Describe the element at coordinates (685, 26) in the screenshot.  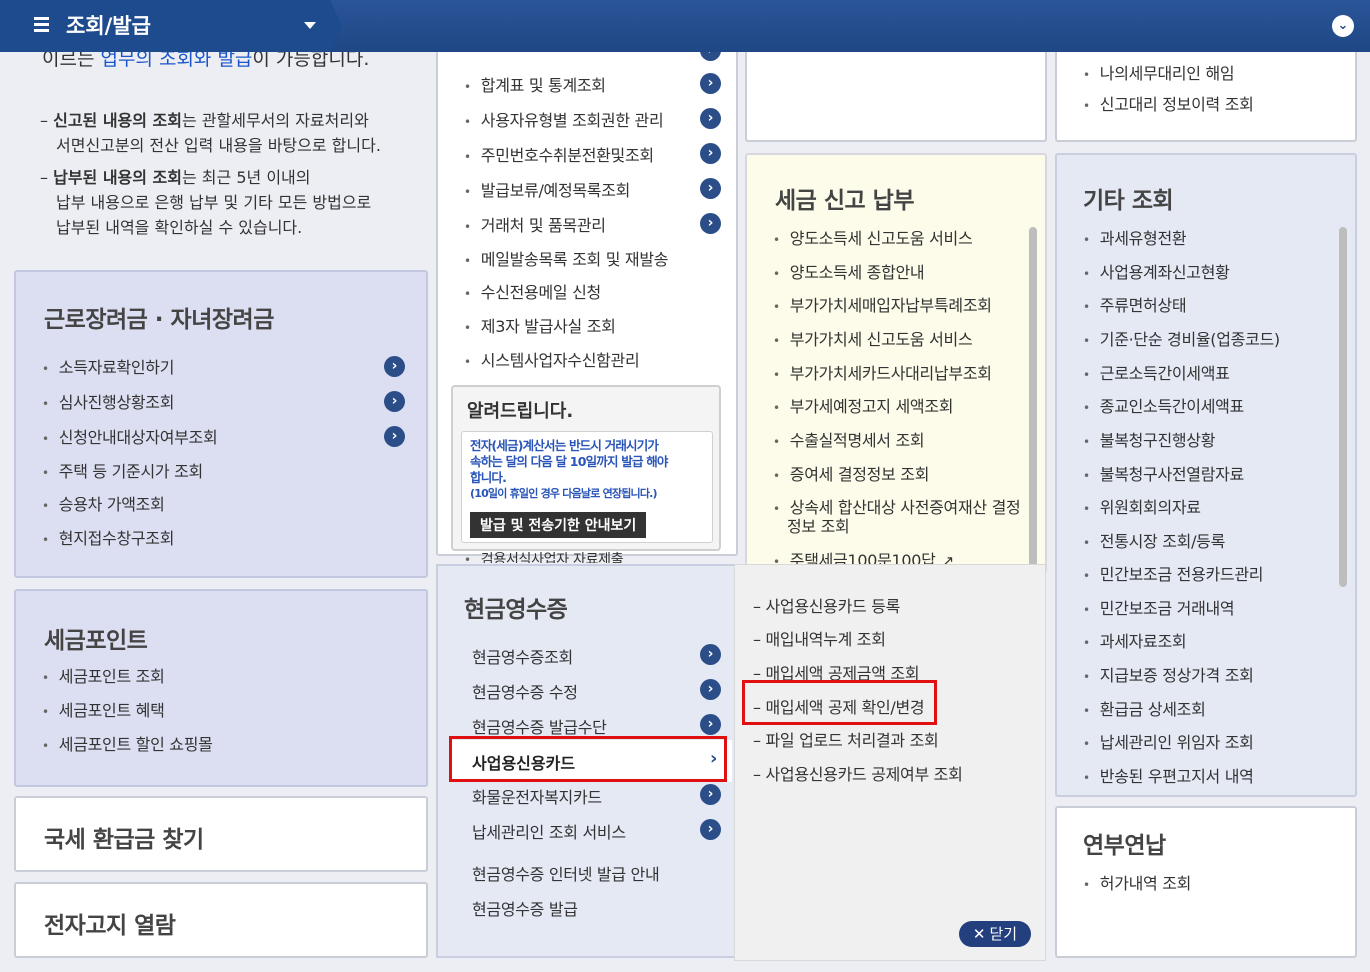
I see `top-nav-bar: 조회/발급 ⌄` at that location.